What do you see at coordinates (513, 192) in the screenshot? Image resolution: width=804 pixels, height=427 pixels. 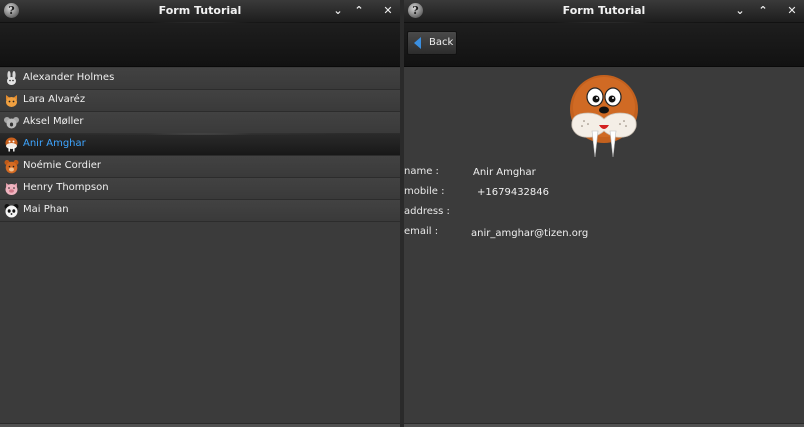 I see `mobile-value: +1679432846` at bounding box center [513, 192].